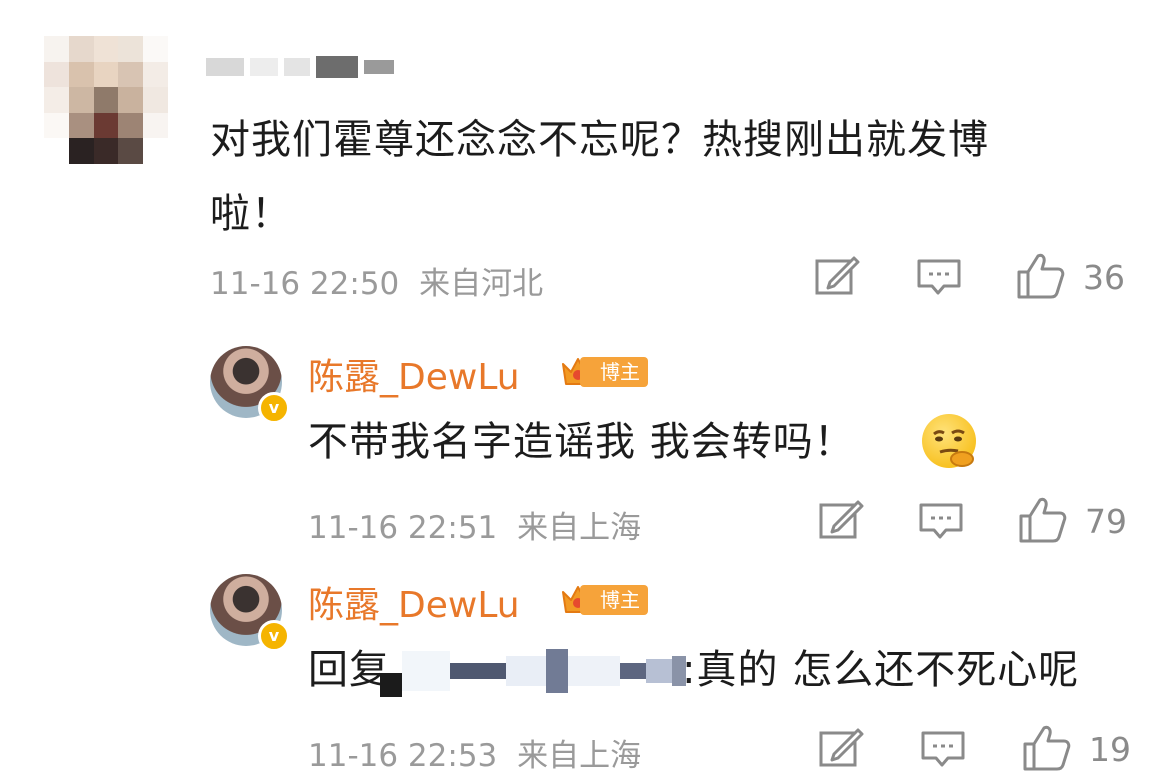  I want to click on reply-time: 11-16 22:53, so click(403, 756).